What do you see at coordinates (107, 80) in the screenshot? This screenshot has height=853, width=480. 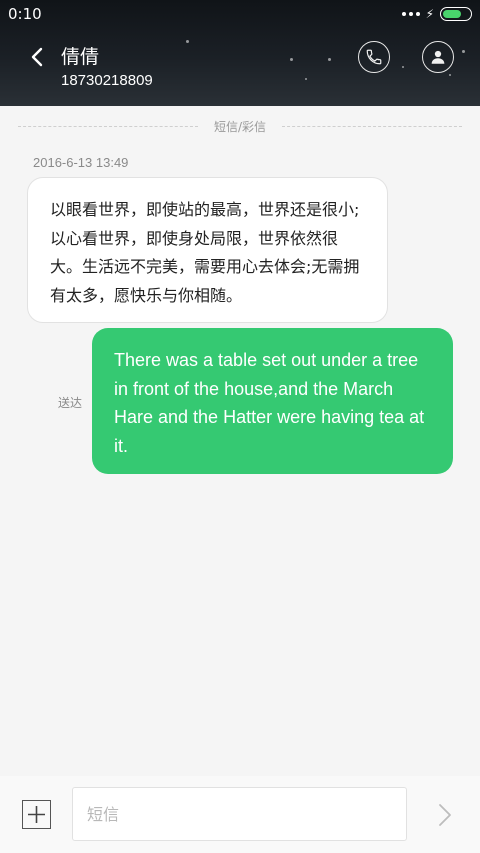 I see `contact-number: 18730218809` at bounding box center [107, 80].